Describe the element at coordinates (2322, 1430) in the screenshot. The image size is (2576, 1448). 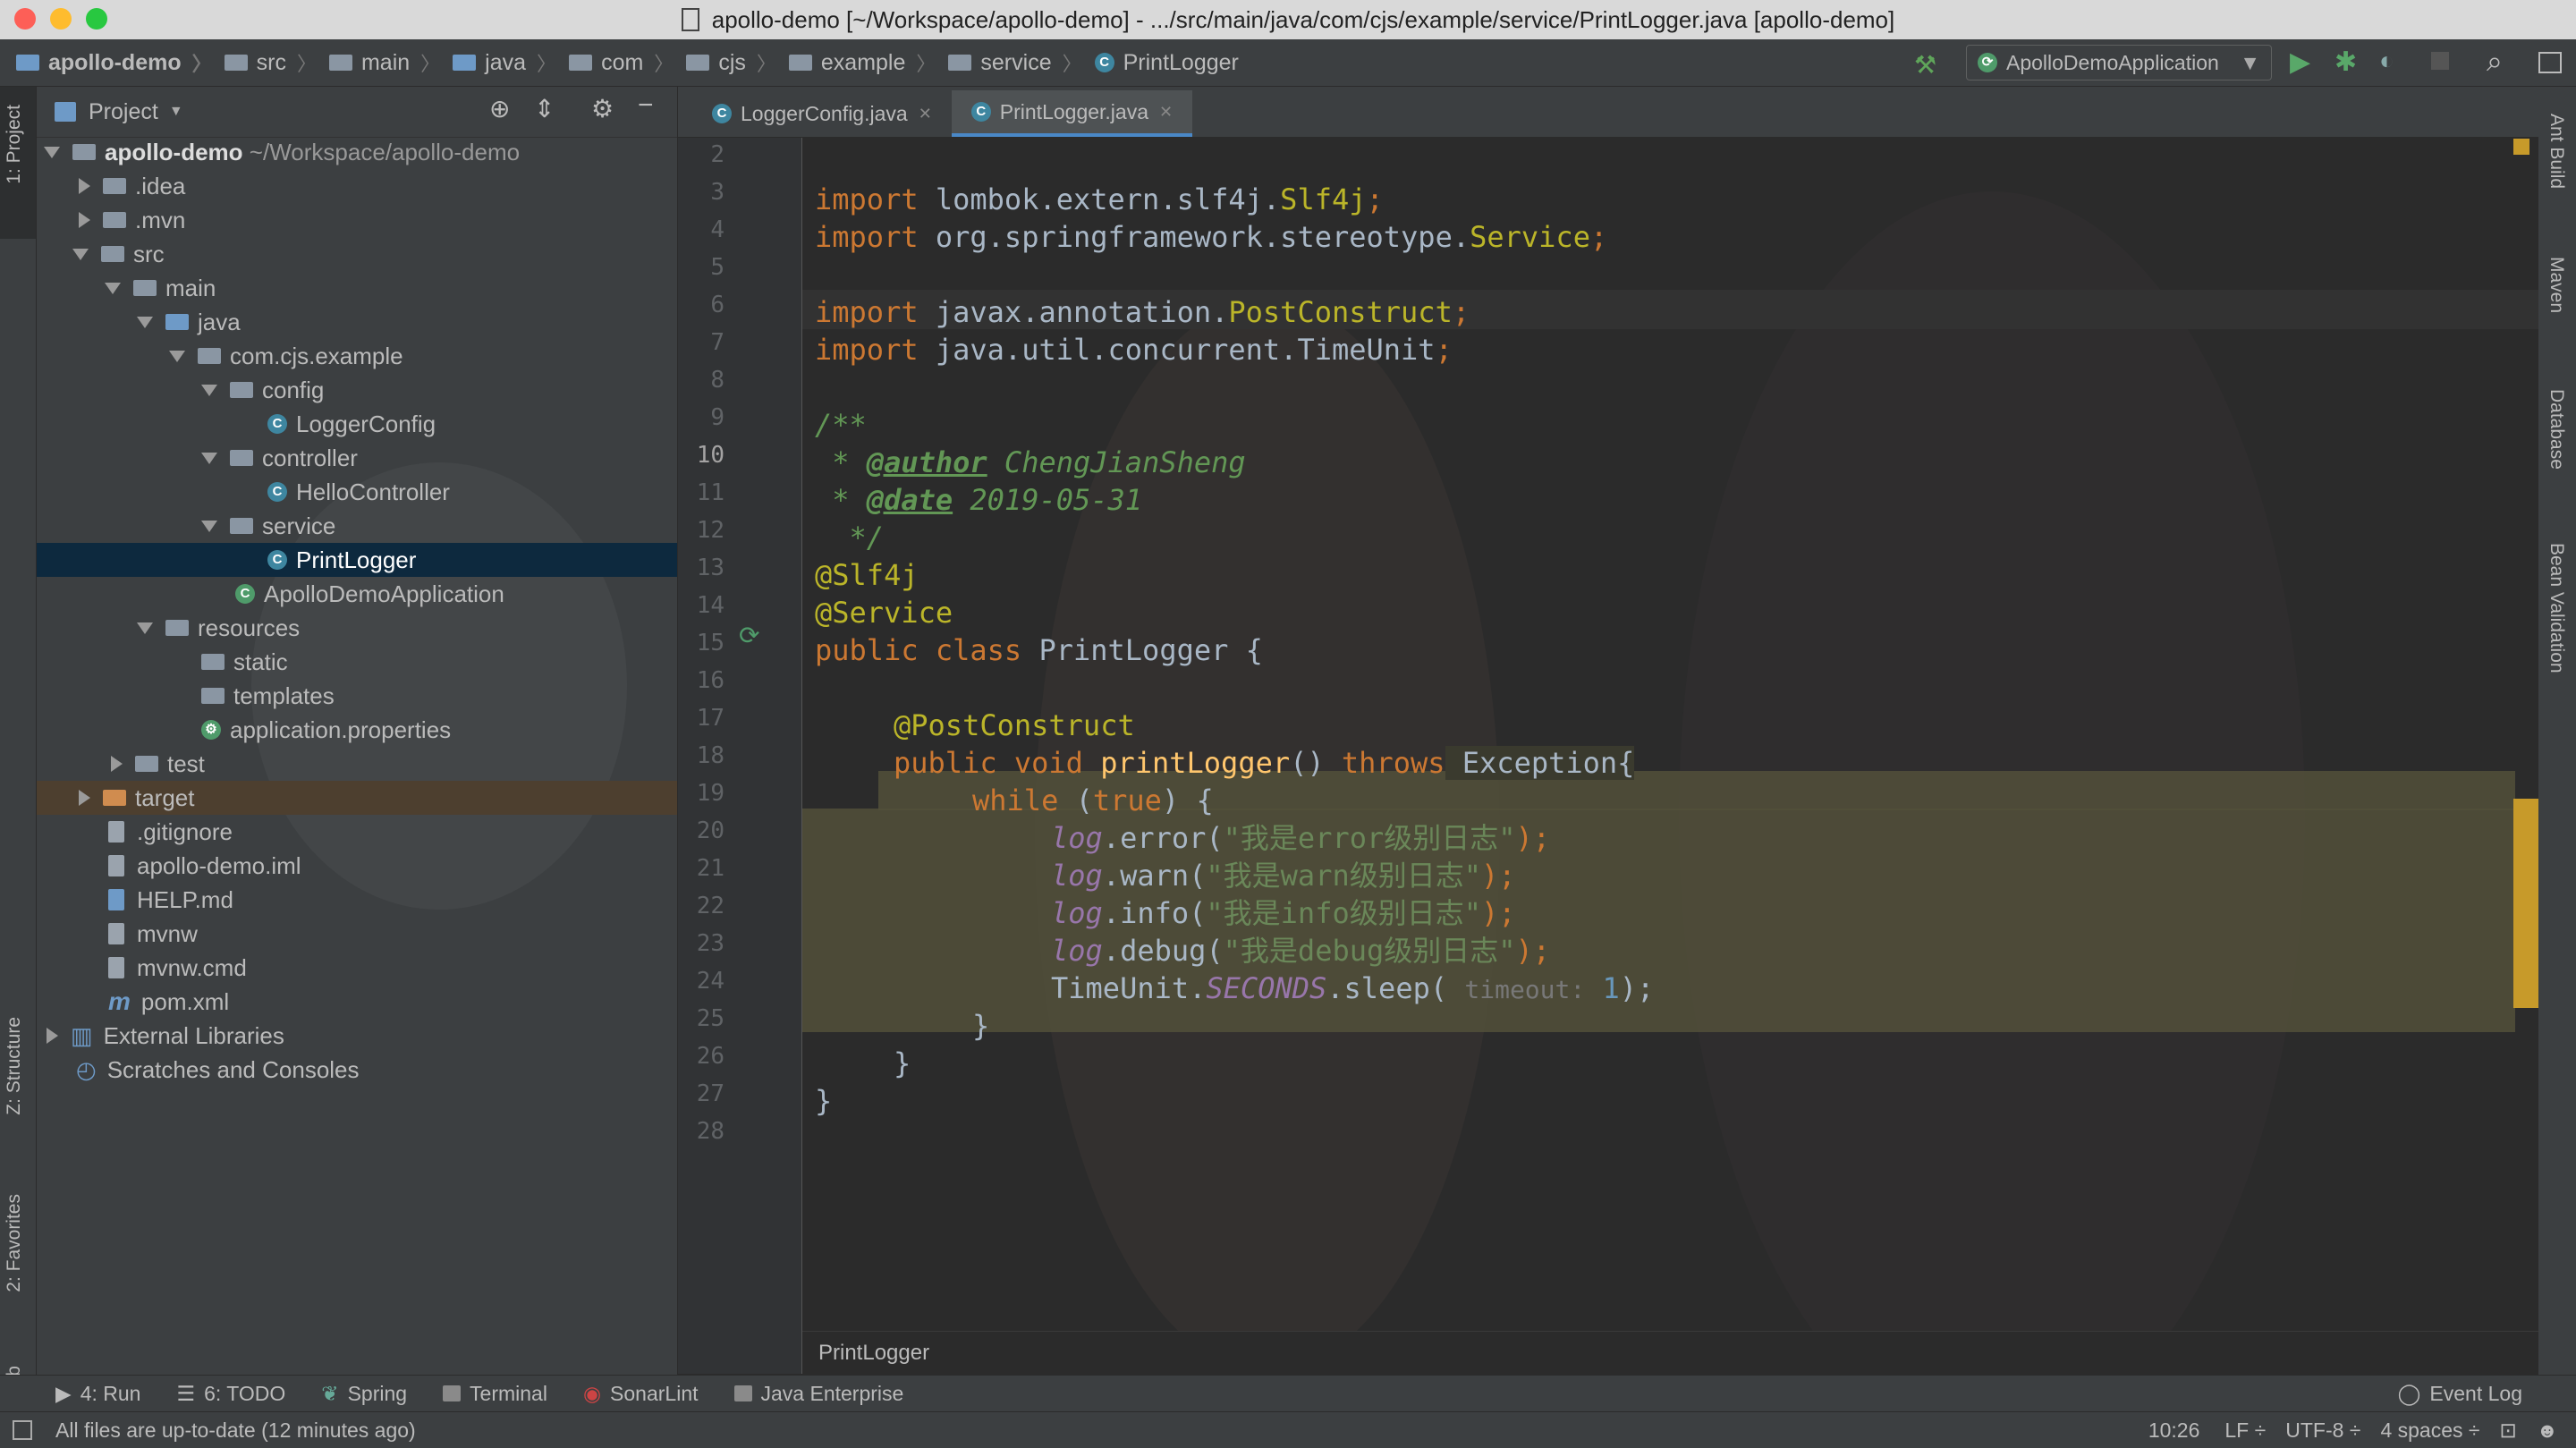
I see `file-encoding: UTF-8 ÷` at that location.